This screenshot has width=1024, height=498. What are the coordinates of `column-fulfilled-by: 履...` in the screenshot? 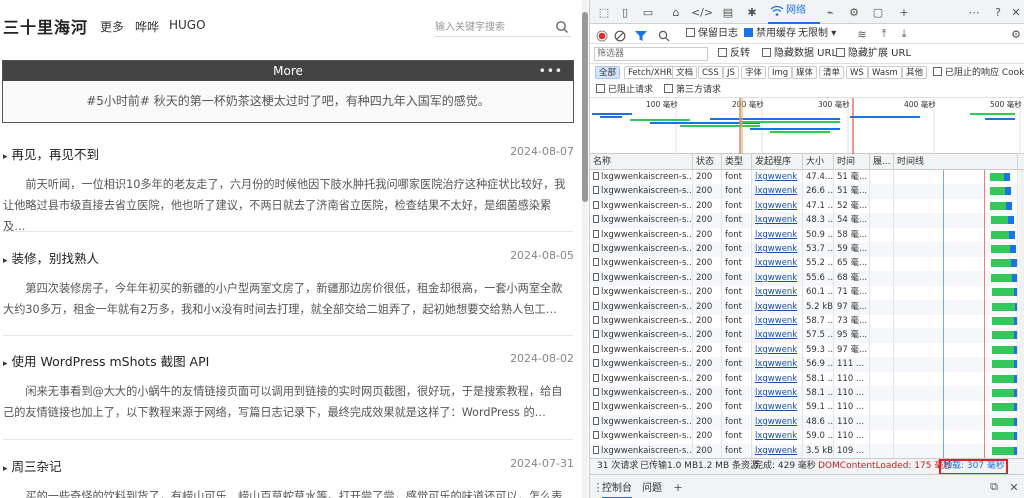 It's located at (882, 162).